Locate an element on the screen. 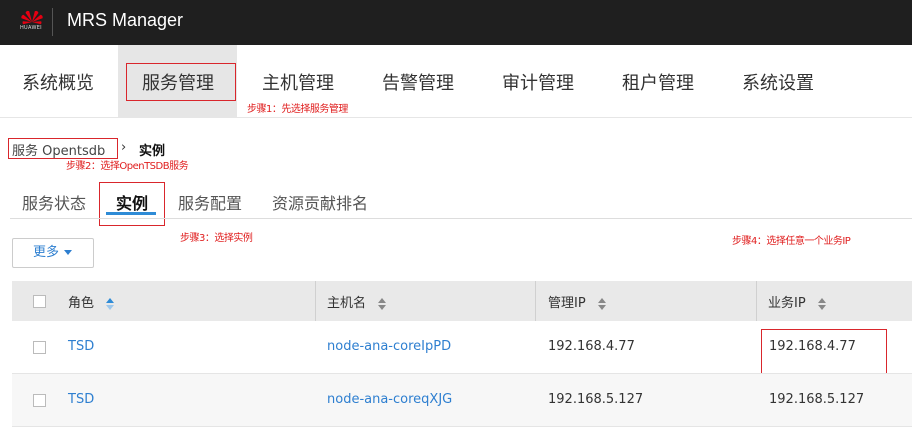  tab-instances: 实例 is located at coordinates (132, 202).